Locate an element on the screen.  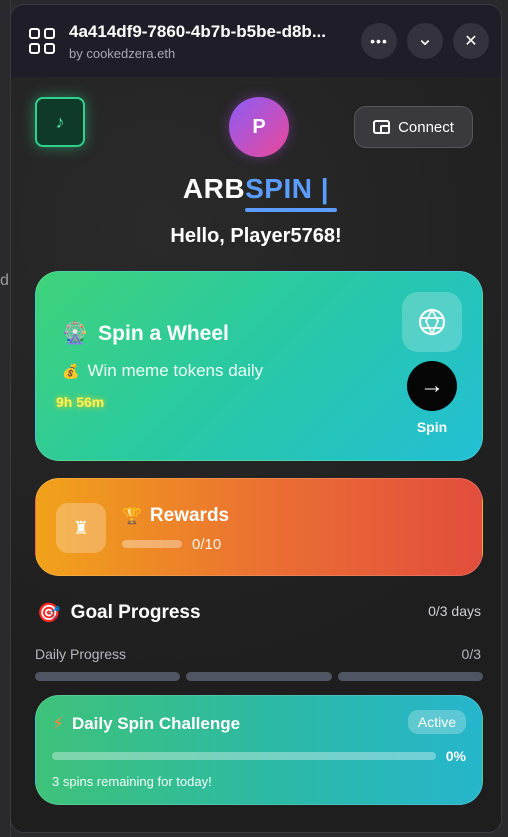
spin-timer: 9h 56m is located at coordinates (80, 402).